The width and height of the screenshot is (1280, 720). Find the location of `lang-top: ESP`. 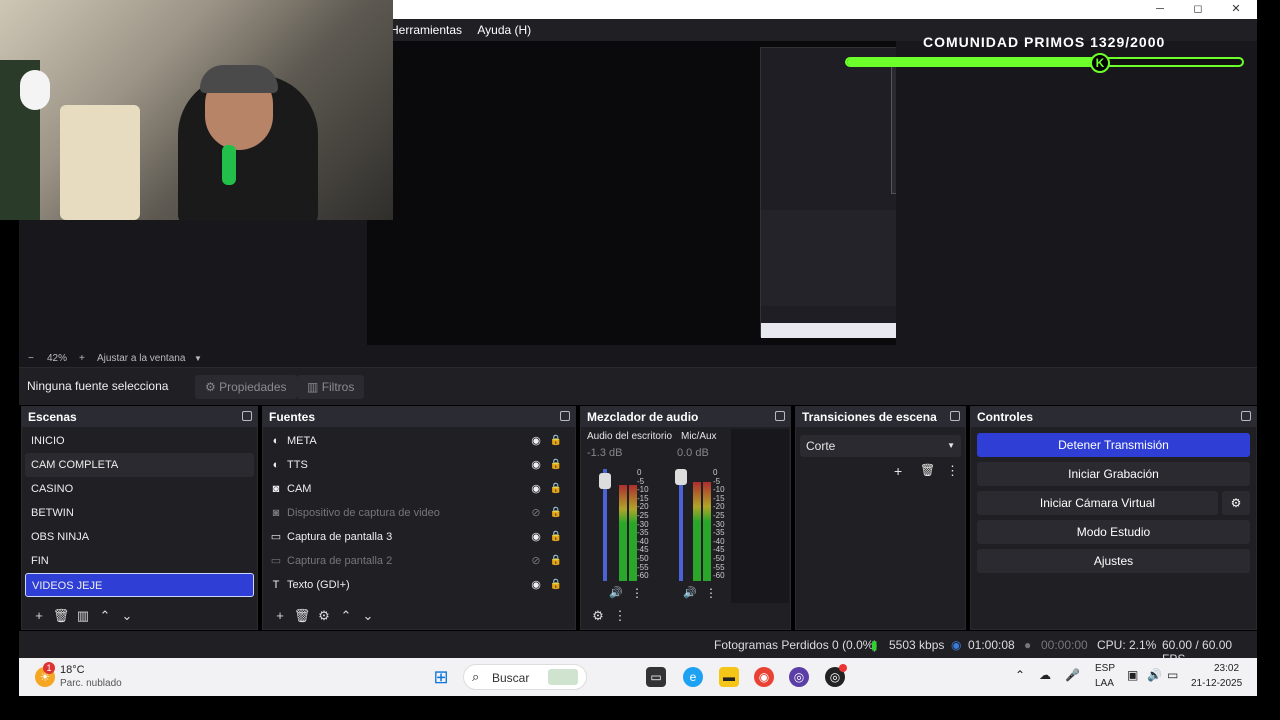

lang-top: ESP is located at coordinates (1105, 668).